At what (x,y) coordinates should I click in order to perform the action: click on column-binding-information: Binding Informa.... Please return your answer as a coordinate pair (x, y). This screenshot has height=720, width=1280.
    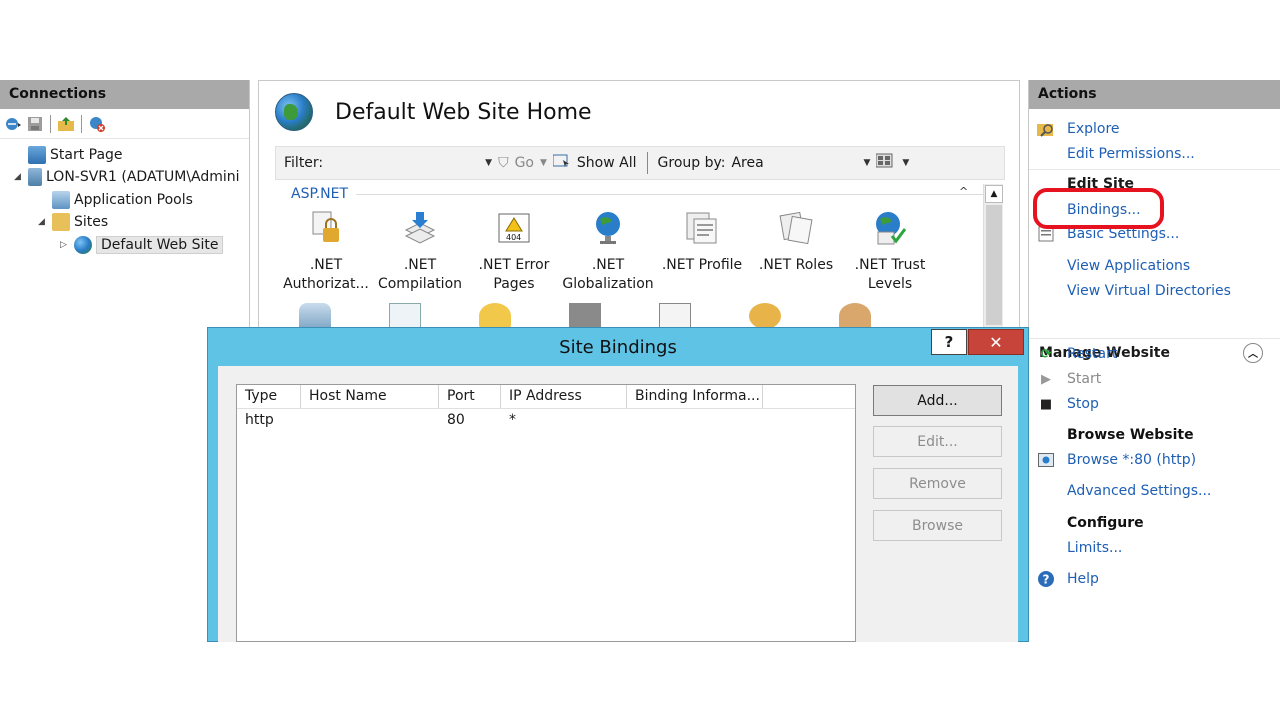
    Looking at the image, I should click on (695, 396).